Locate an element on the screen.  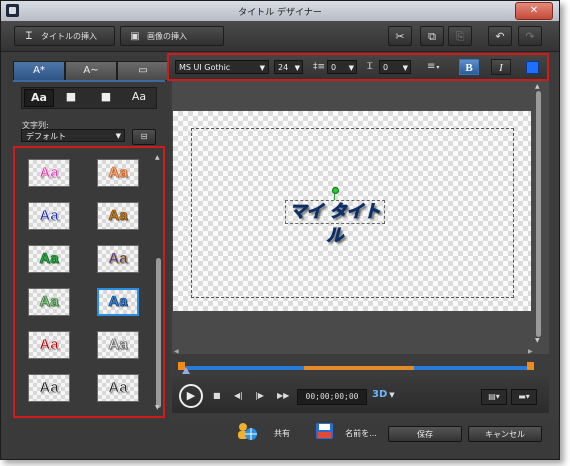
undo-button: ↶ is located at coordinates (500, 36).